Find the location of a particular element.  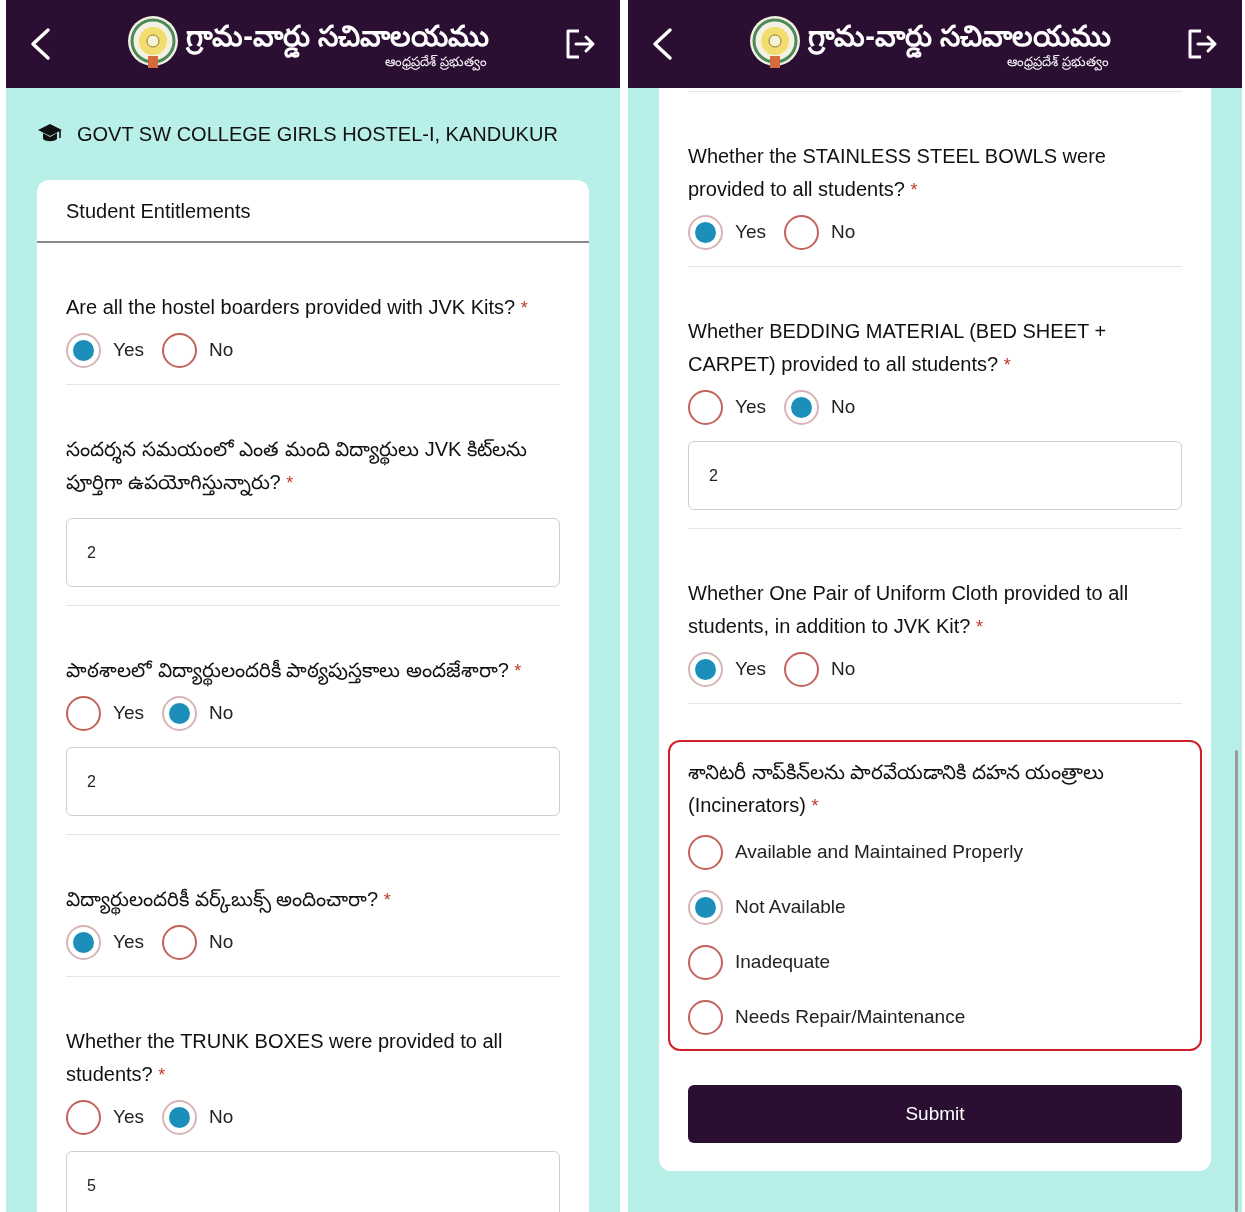

question-label: Whether the TRUNK BOXES were provided to all students? * is located at coordinates (285, 1058).